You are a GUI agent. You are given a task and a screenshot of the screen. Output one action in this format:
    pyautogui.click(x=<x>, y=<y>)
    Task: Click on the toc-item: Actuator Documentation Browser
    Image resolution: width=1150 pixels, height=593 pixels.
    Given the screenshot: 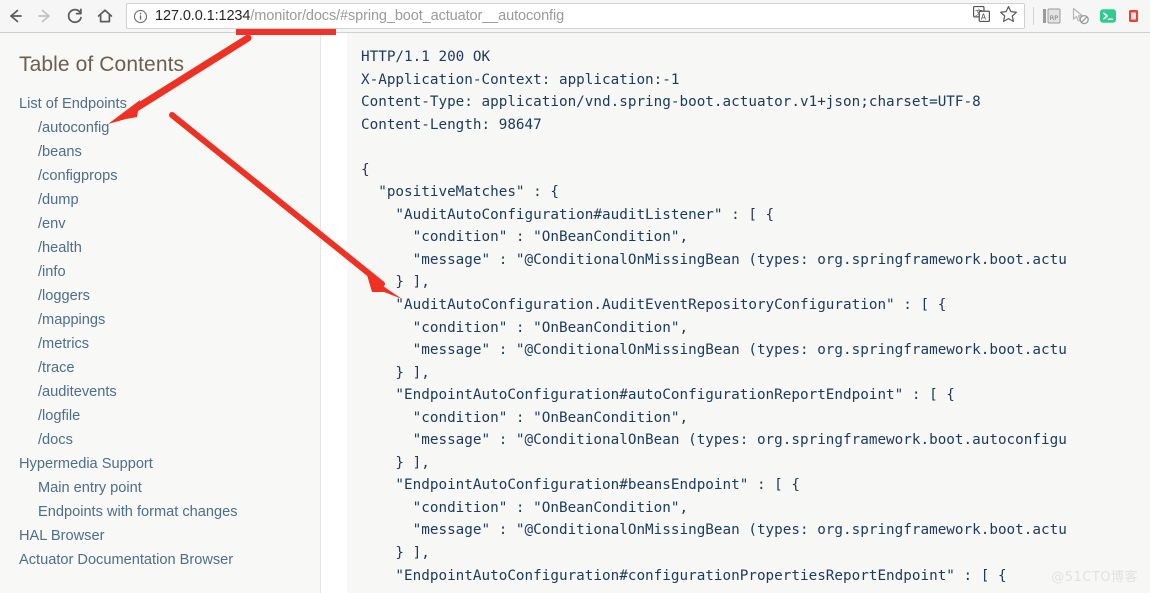 What is the action you would take?
    pyautogui.click(x=169, y=560)
    